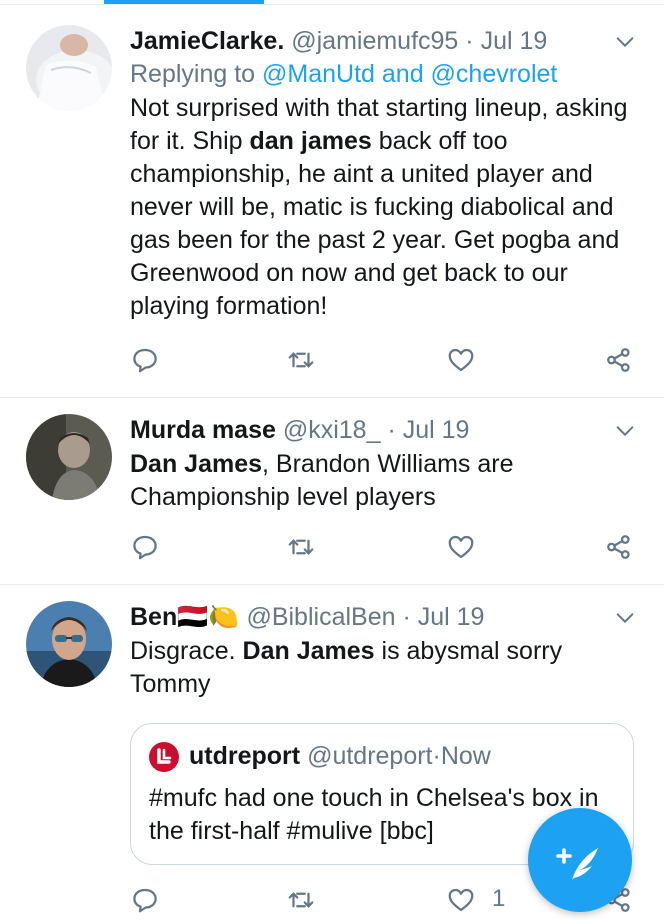 This screenshot has width=664, height=920. What do you see at coordinates (332, 430) in the screenshot?
I see `author-handle: @kxi18_` at bounding box center [332, 430].